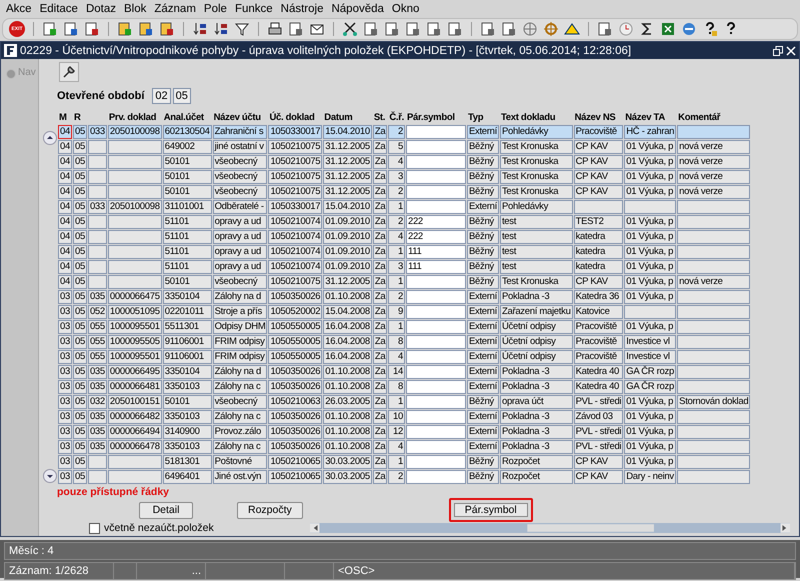 This screenshot has width=800, height=581. I want to click on table-cell: Za, so click(380, 237).